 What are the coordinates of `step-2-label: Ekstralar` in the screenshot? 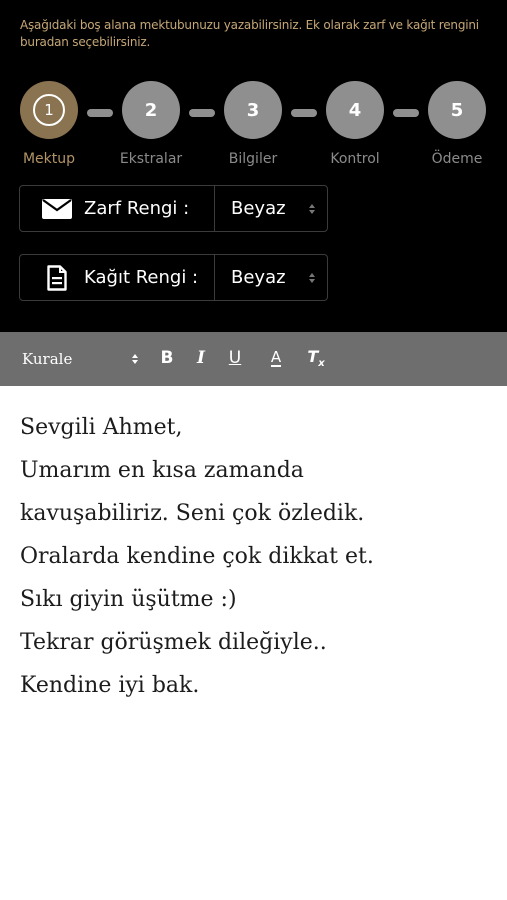 It's located at (151, 159).